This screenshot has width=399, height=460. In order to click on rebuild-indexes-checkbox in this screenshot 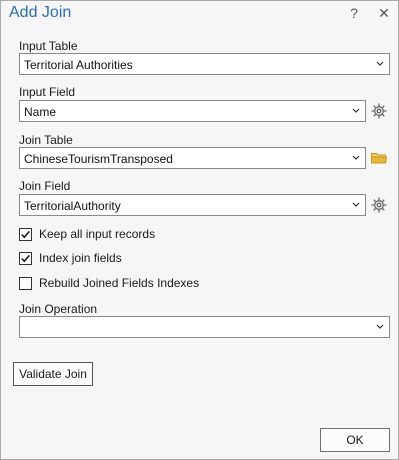, I will do `click(25, 283)`.